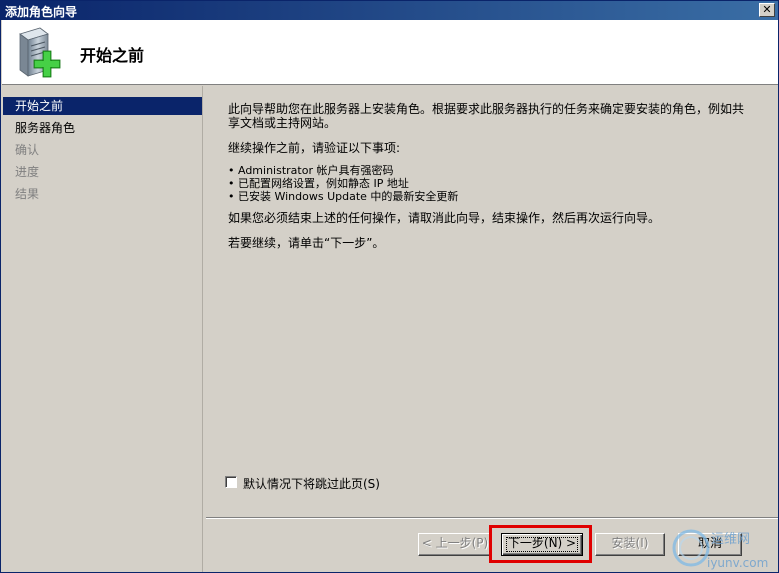  What do you see at coordinates (40, 52) in the screenshot?
I see `server-add-icon` at bounding box center [40, 52].